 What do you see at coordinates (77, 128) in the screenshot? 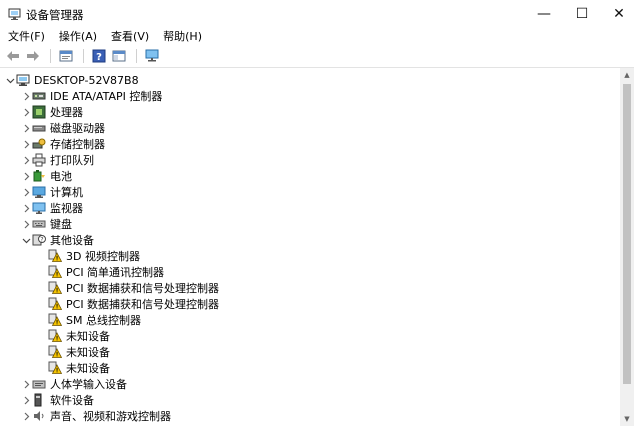
I see `tree-category-label: 磁盘驱动器` at bounding box center [77, 128].